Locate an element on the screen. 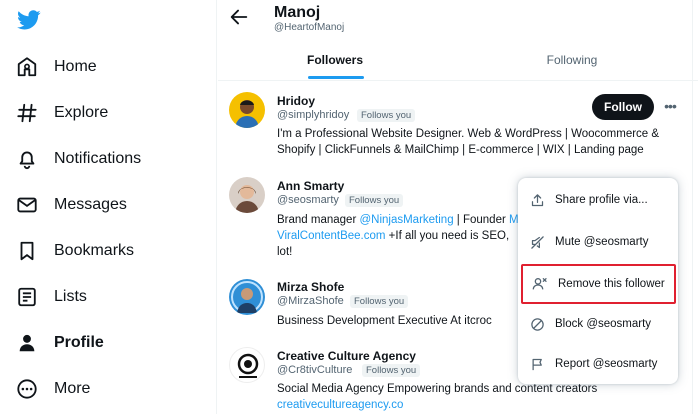 This screenshot has width=700, height=414. sidebar-item-messages: Messages is located at coordinates (70, 205).